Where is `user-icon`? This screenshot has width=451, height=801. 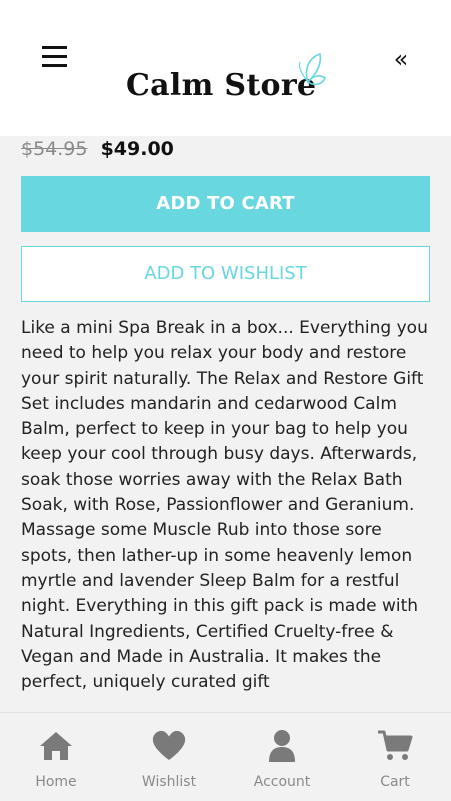
user-icon is located at coordinates (282, 746).